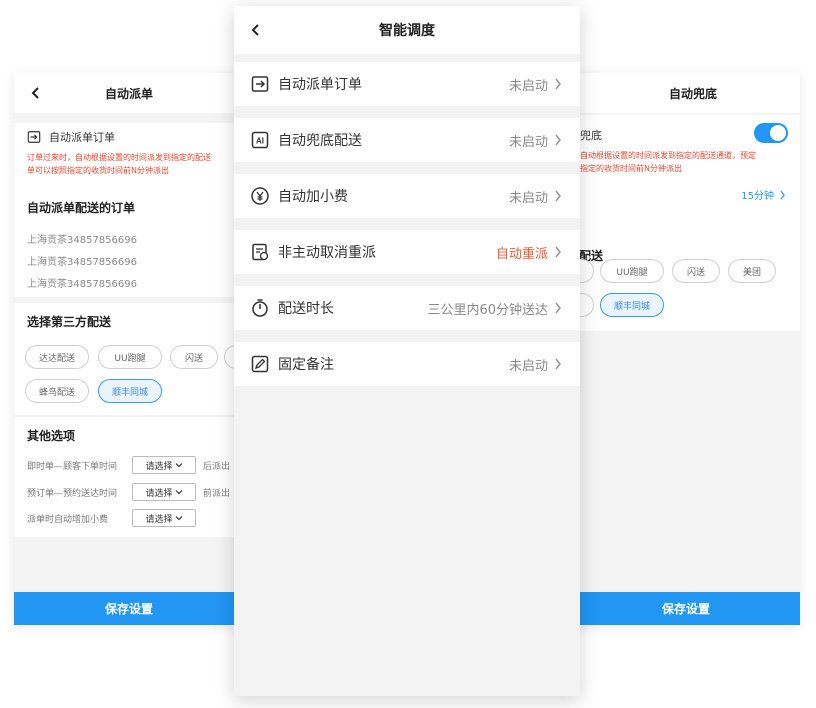  I want to click on time-setting: 15分钟, so click(763, 194).